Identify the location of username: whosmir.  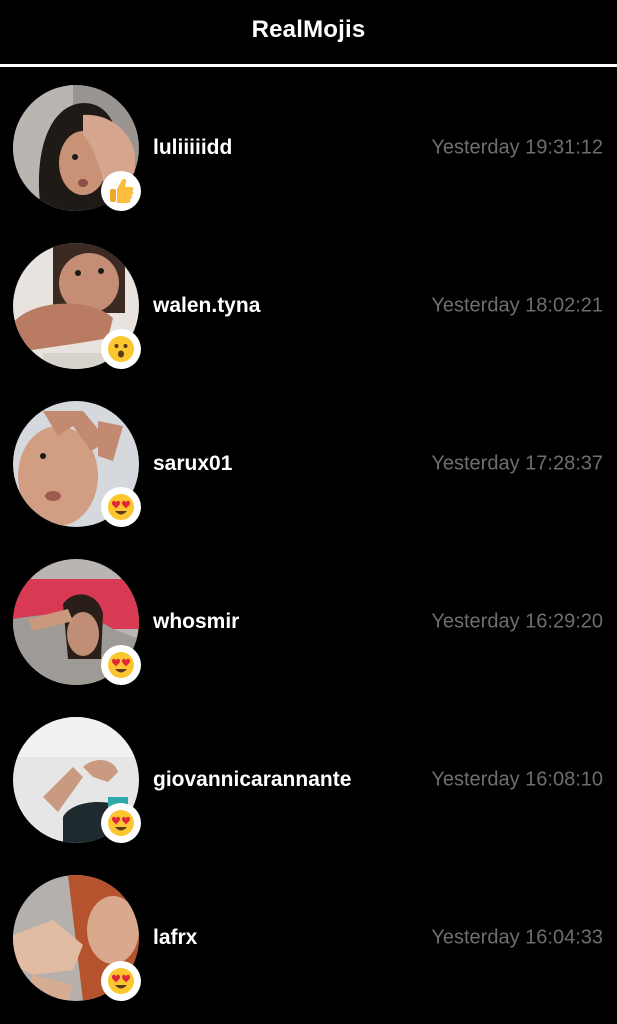
(196, 622).